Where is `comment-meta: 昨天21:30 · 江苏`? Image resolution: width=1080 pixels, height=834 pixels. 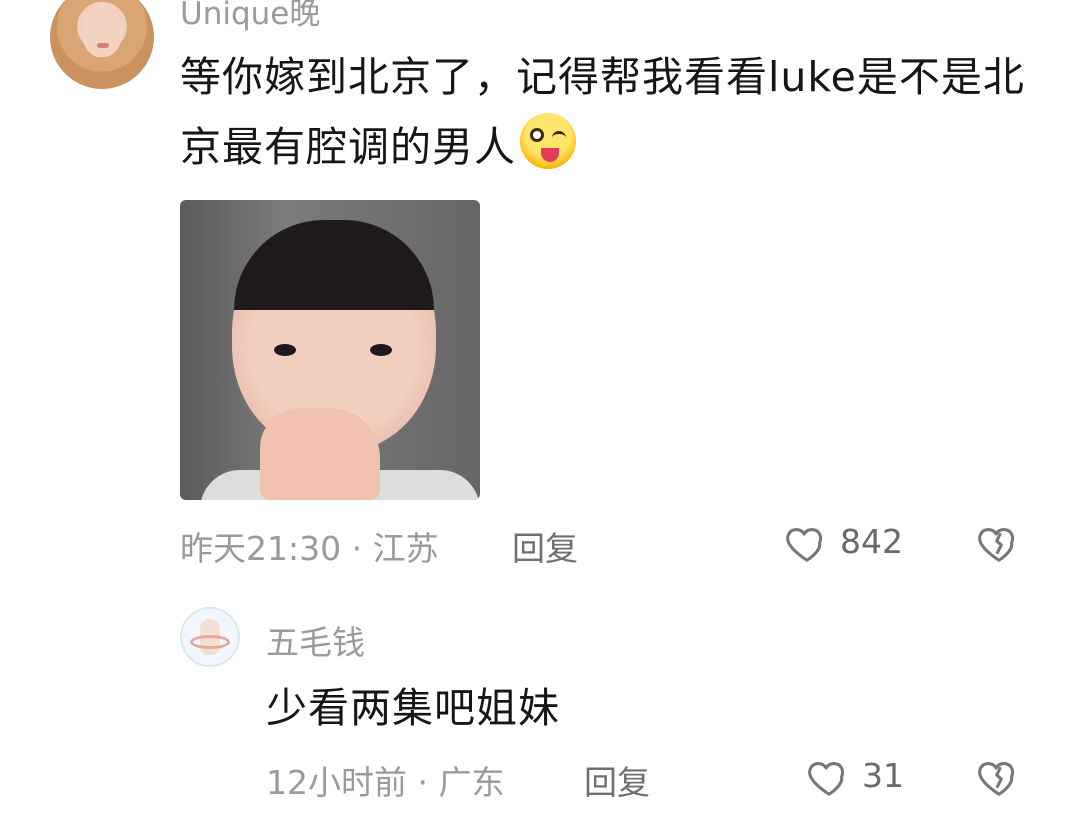
comment-meta: 昨天21:30 · 江苏 is located at coordinates (309, 546).